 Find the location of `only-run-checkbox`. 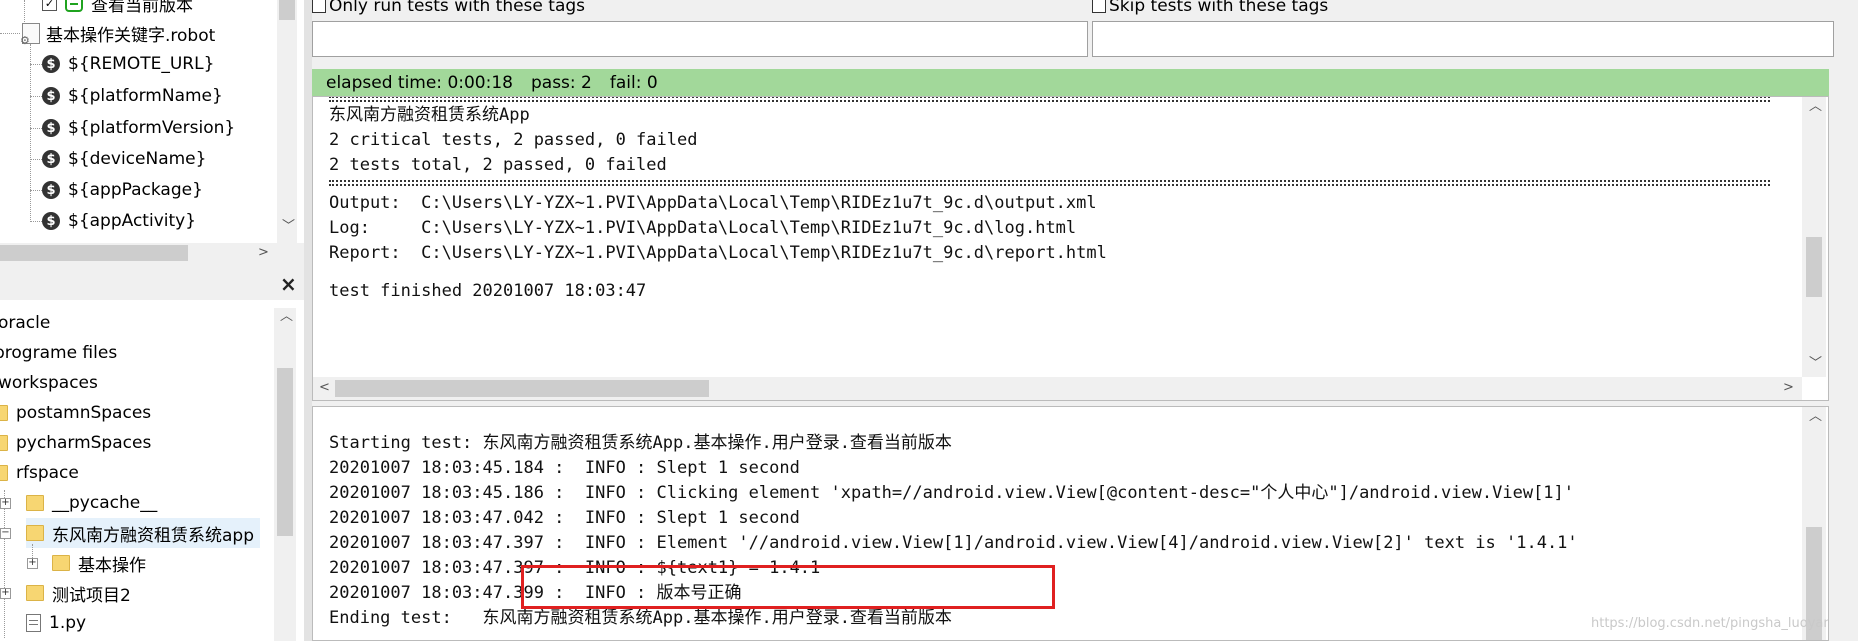

only-run-checkbox is located at coordinates (319, 6).